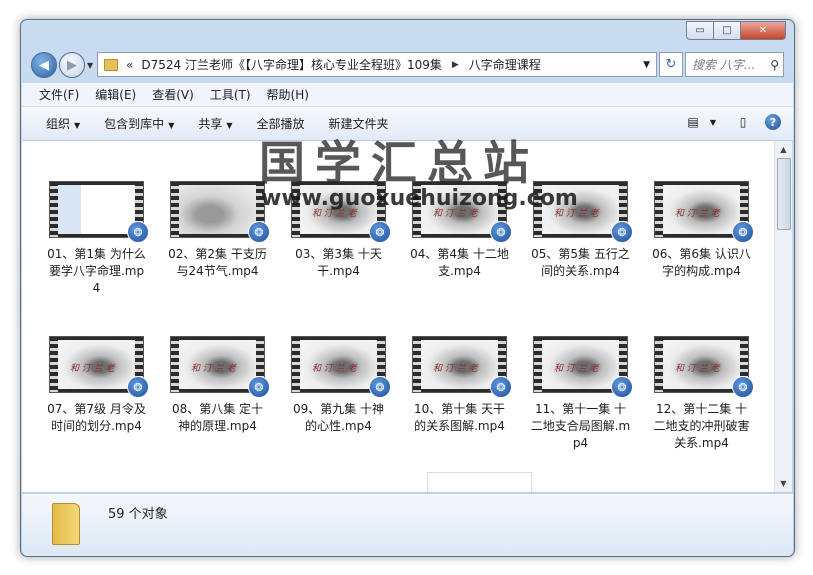 The width and height of the screenshot is (813, 575). I want to click on list-item: 和 汀 兰 老 ❂ 07、第7级 月令及时间的划分.mp4, so click(97, 385).